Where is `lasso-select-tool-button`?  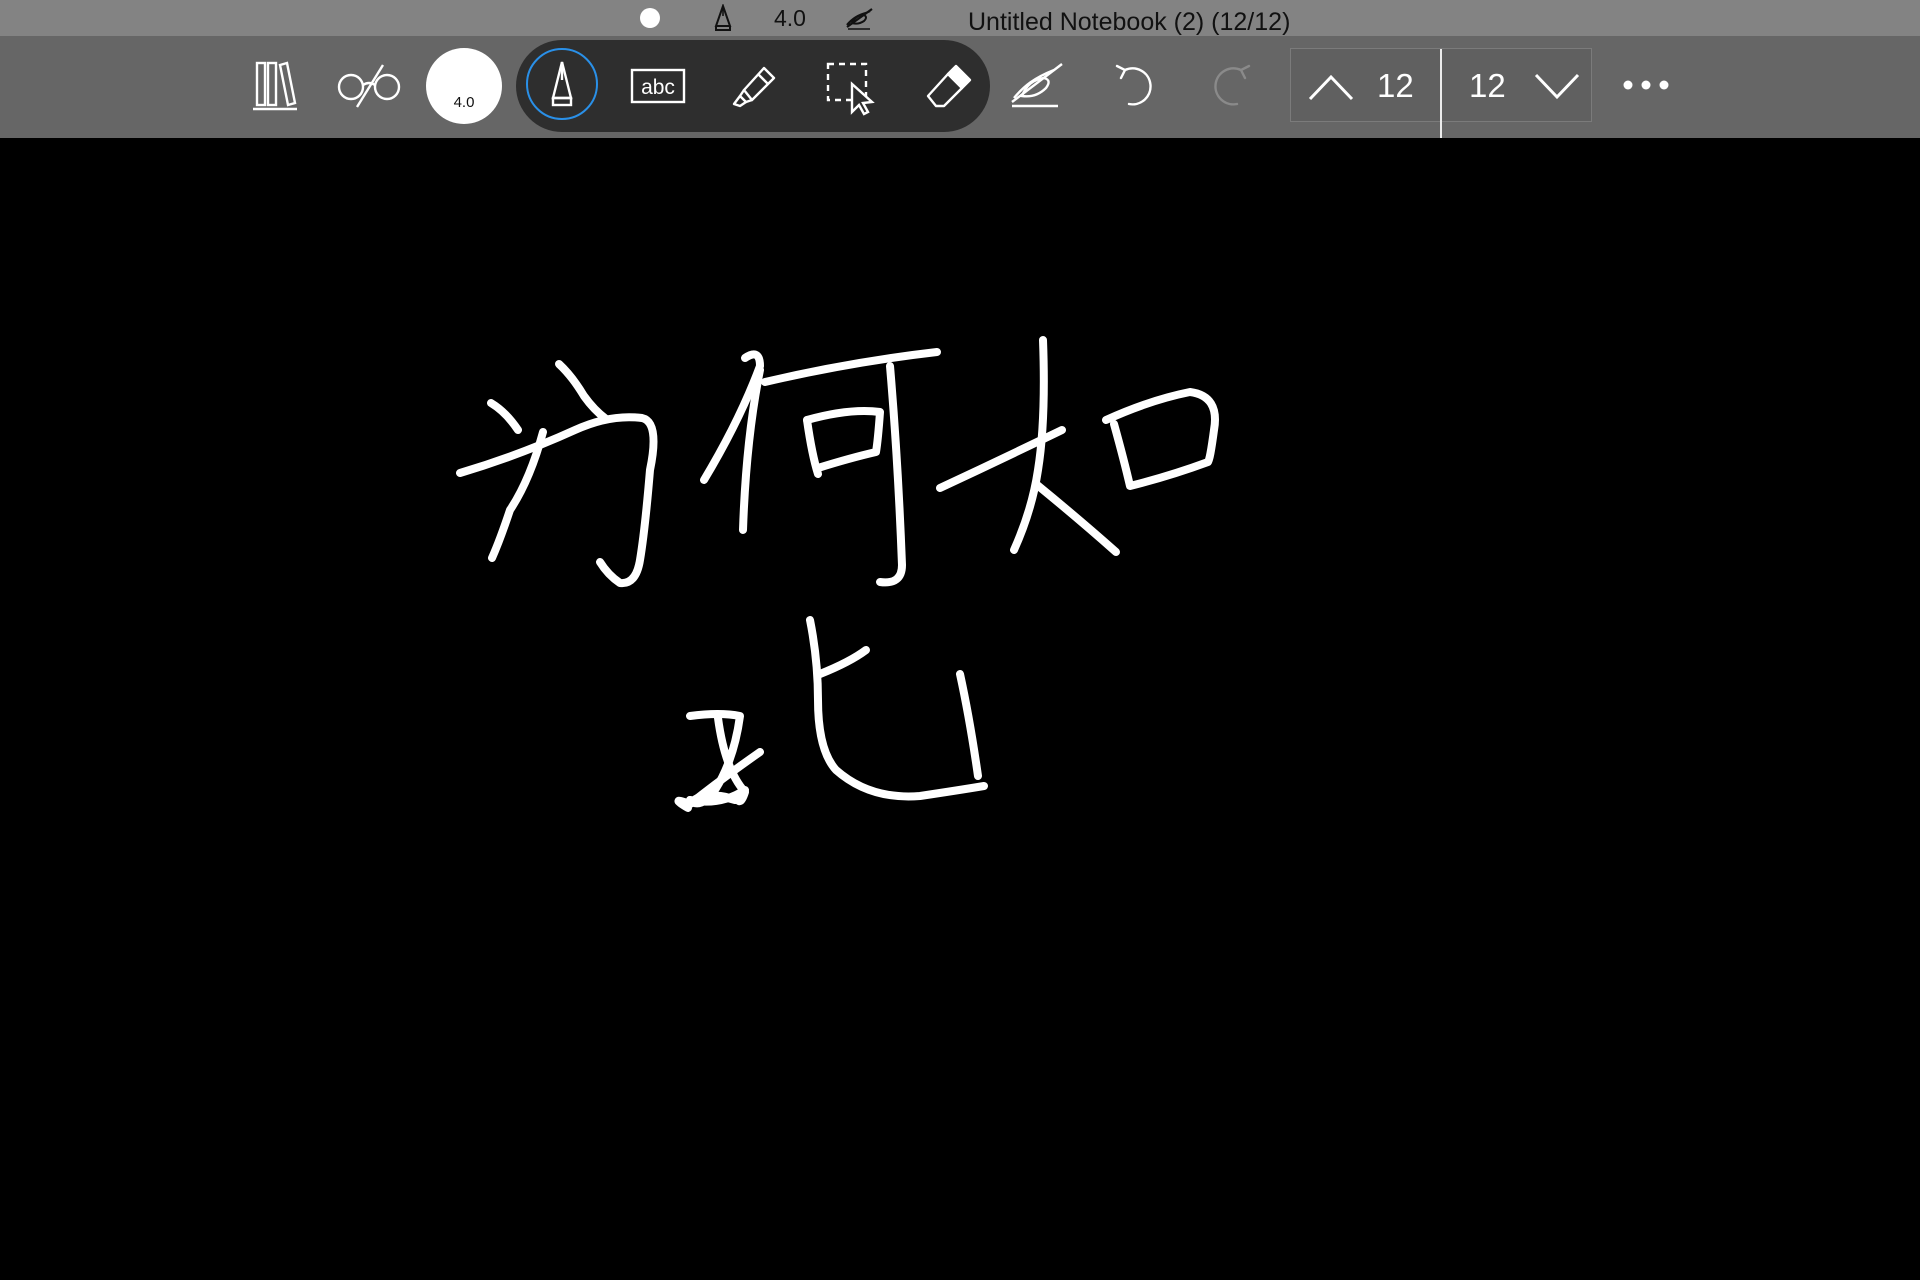
lasso-select-tool-button is located at coordinates (852, 86).